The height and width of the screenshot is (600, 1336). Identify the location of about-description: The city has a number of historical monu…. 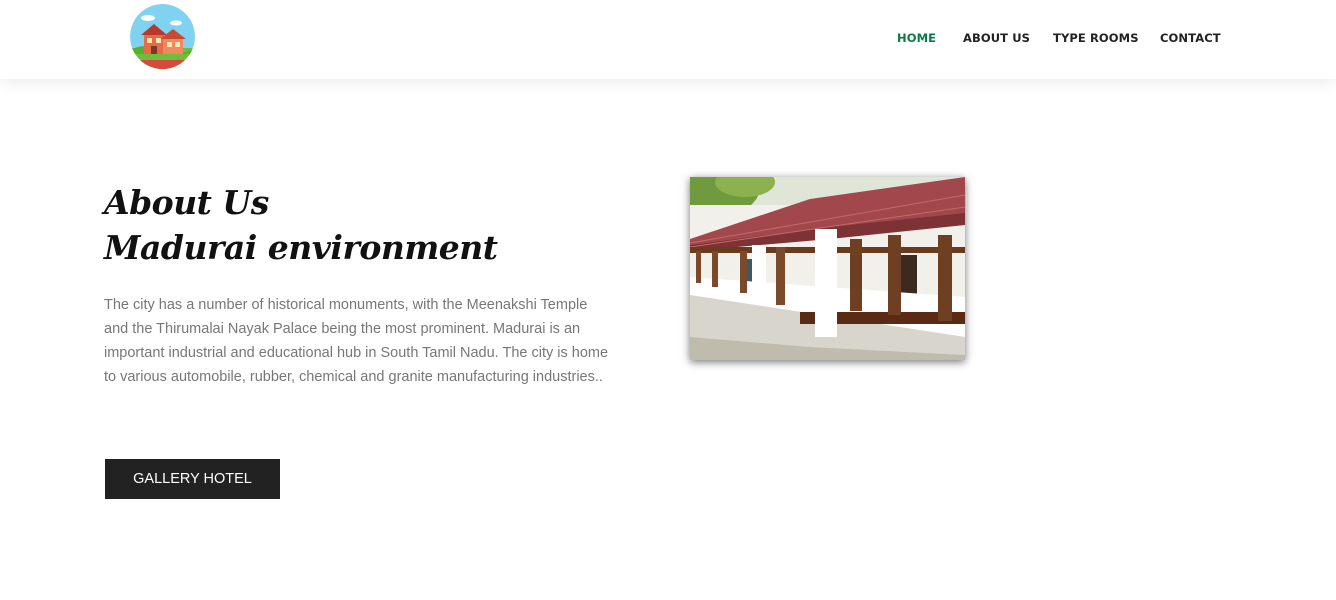
(356, 341).